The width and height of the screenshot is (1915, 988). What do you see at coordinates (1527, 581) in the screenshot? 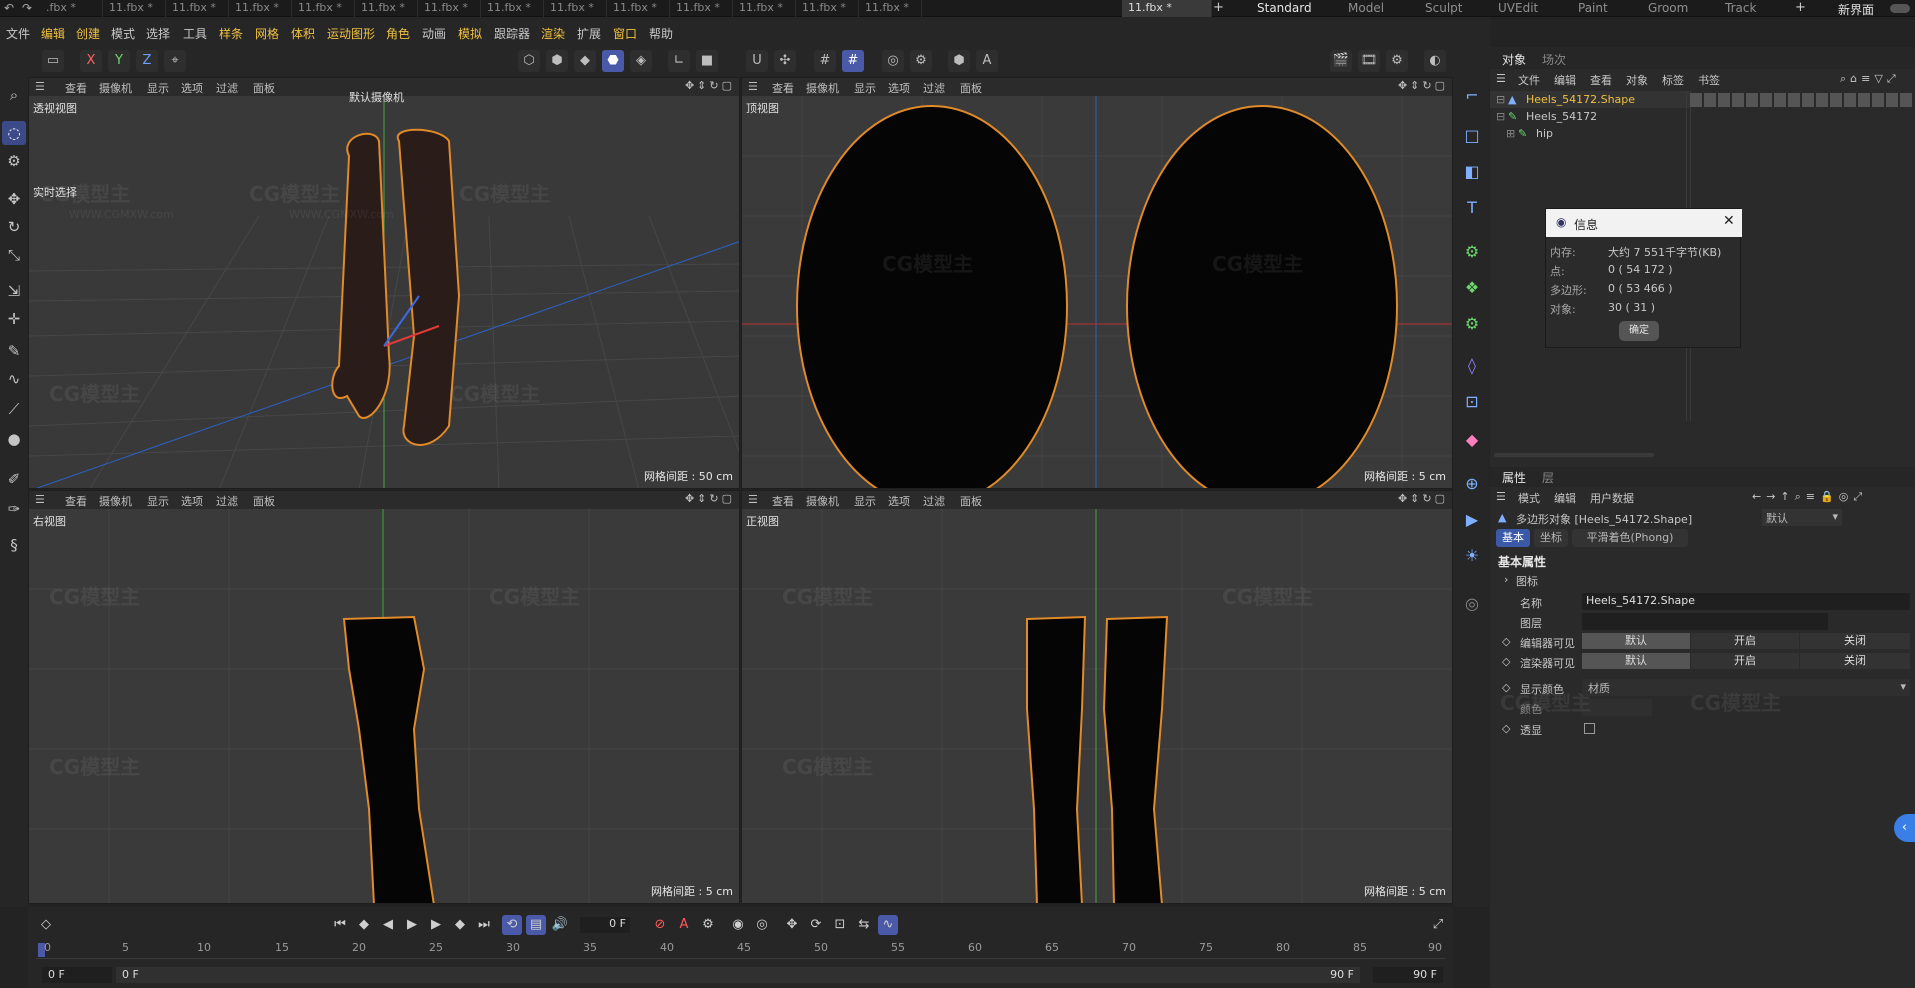
I see `icon-row-label: 图标` at bounding box center [1527, 581].